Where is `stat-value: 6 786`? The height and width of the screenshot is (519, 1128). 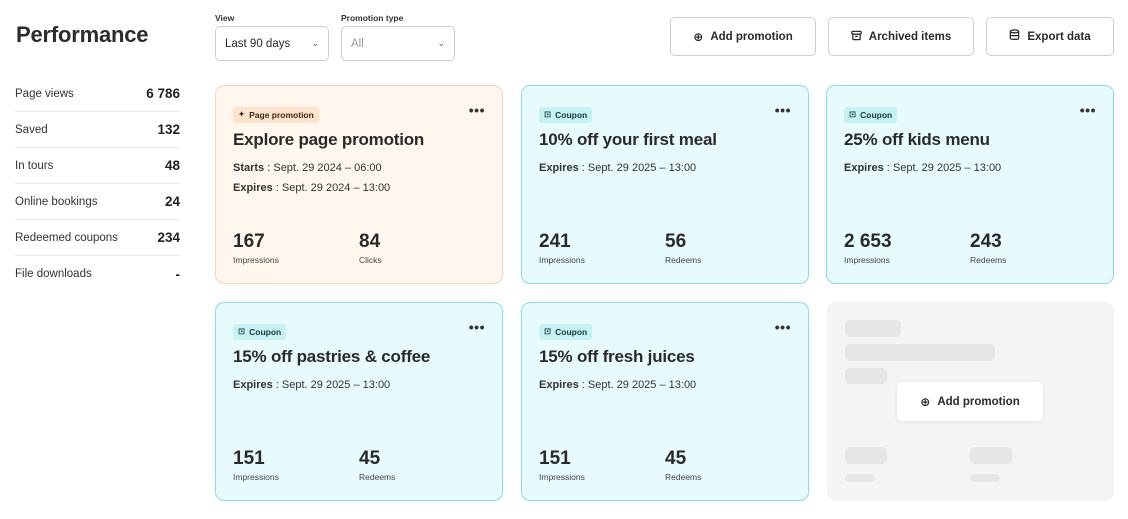 stat-value: 6 786 is located at coordinates (163, 93).